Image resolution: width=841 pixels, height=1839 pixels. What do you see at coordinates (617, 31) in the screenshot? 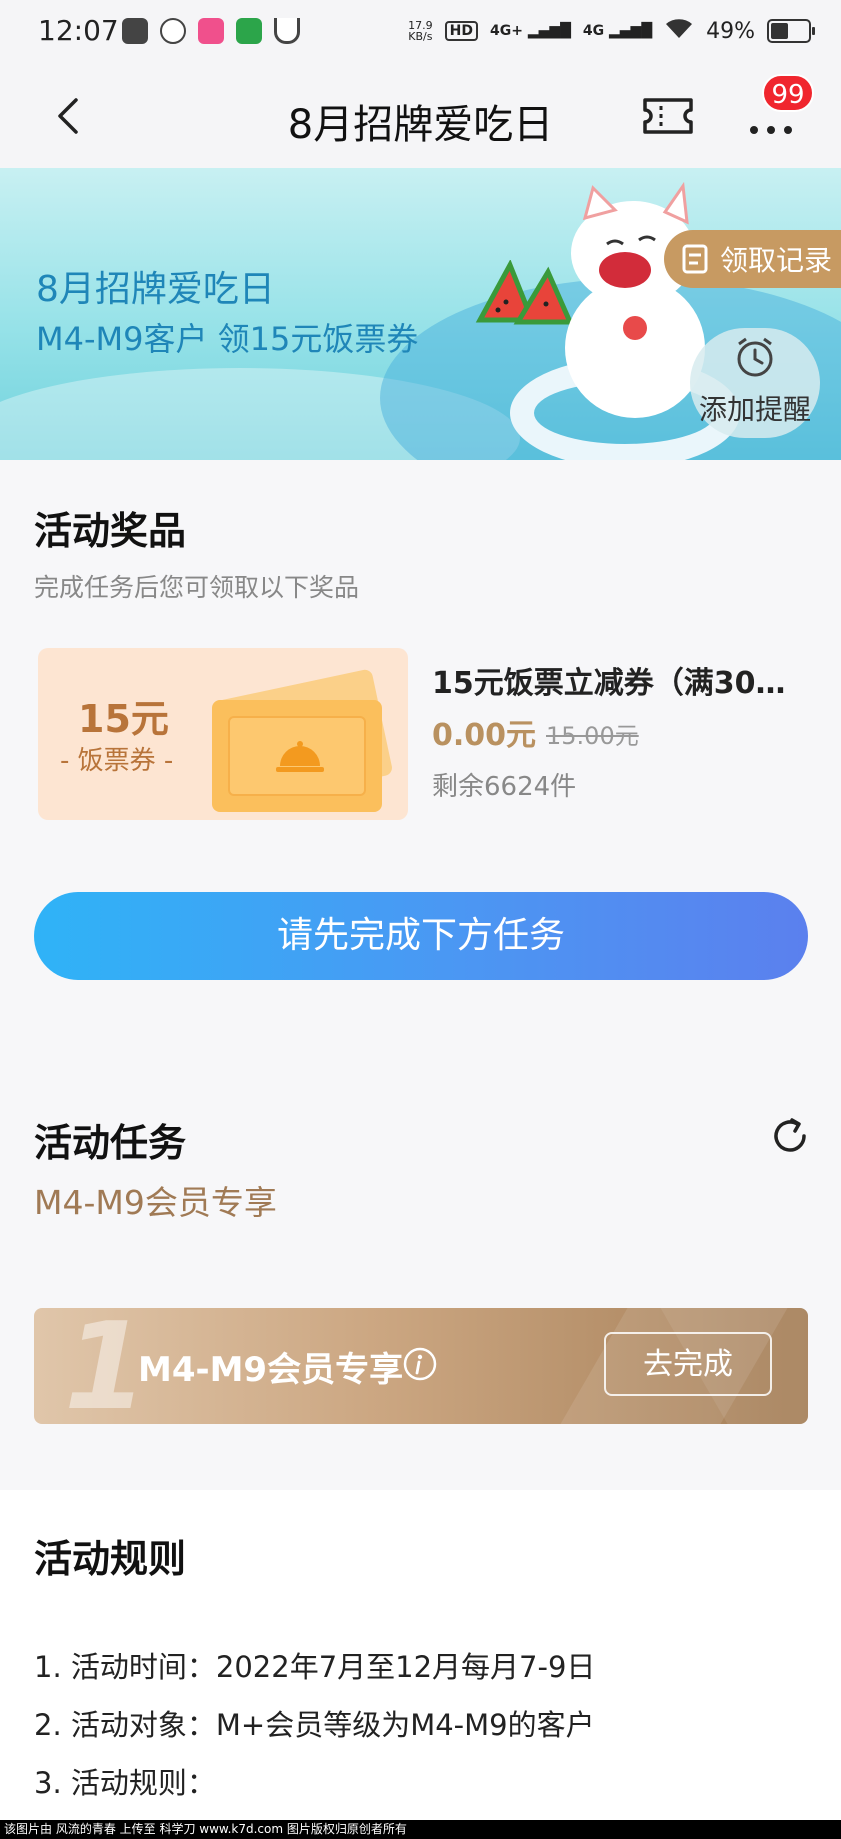
I see `signal-4g-icon: 4G ▂▄▆█` at bounding box center [617, 31].